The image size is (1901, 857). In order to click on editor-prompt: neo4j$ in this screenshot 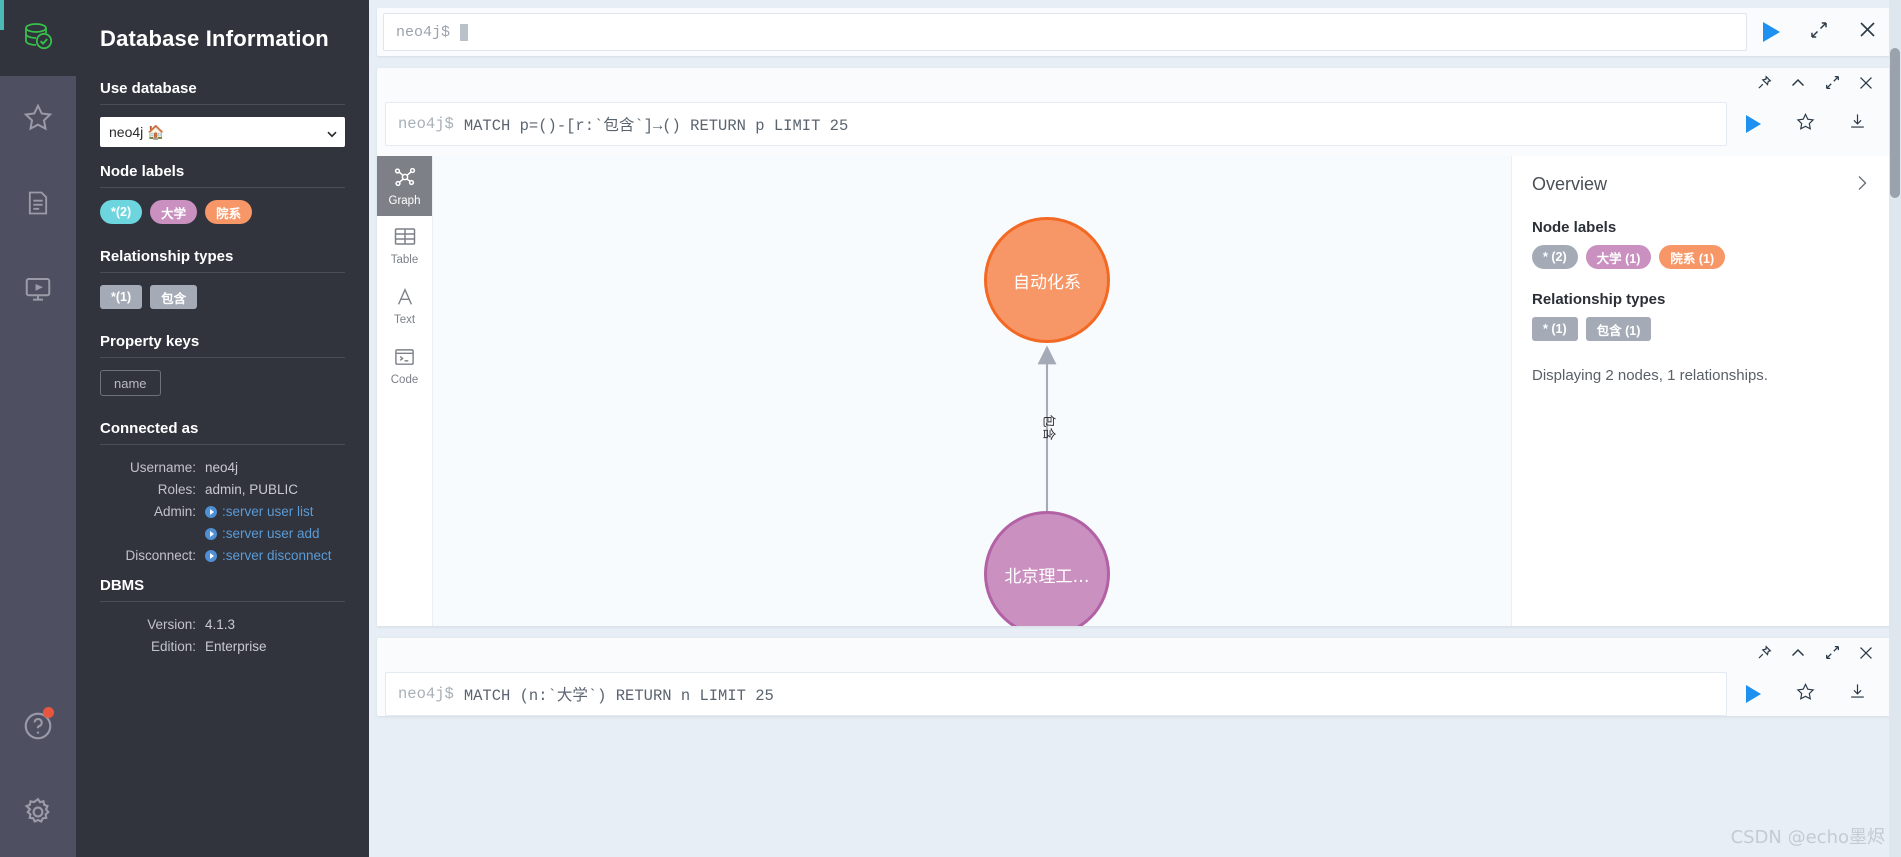, I will do `click(423, 32)`.